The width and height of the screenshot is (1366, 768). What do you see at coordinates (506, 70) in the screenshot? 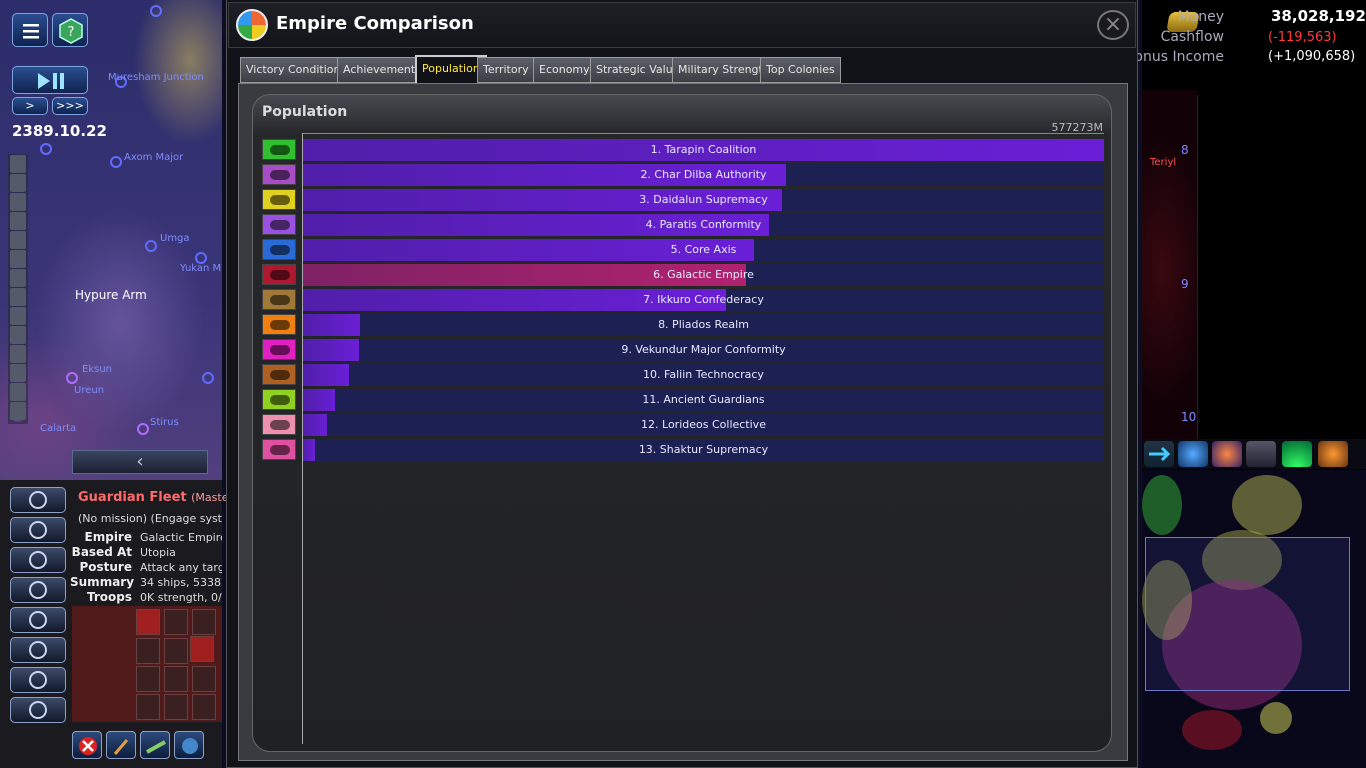
I see `tab-territory: Territory` at bounding box center [506, 70].